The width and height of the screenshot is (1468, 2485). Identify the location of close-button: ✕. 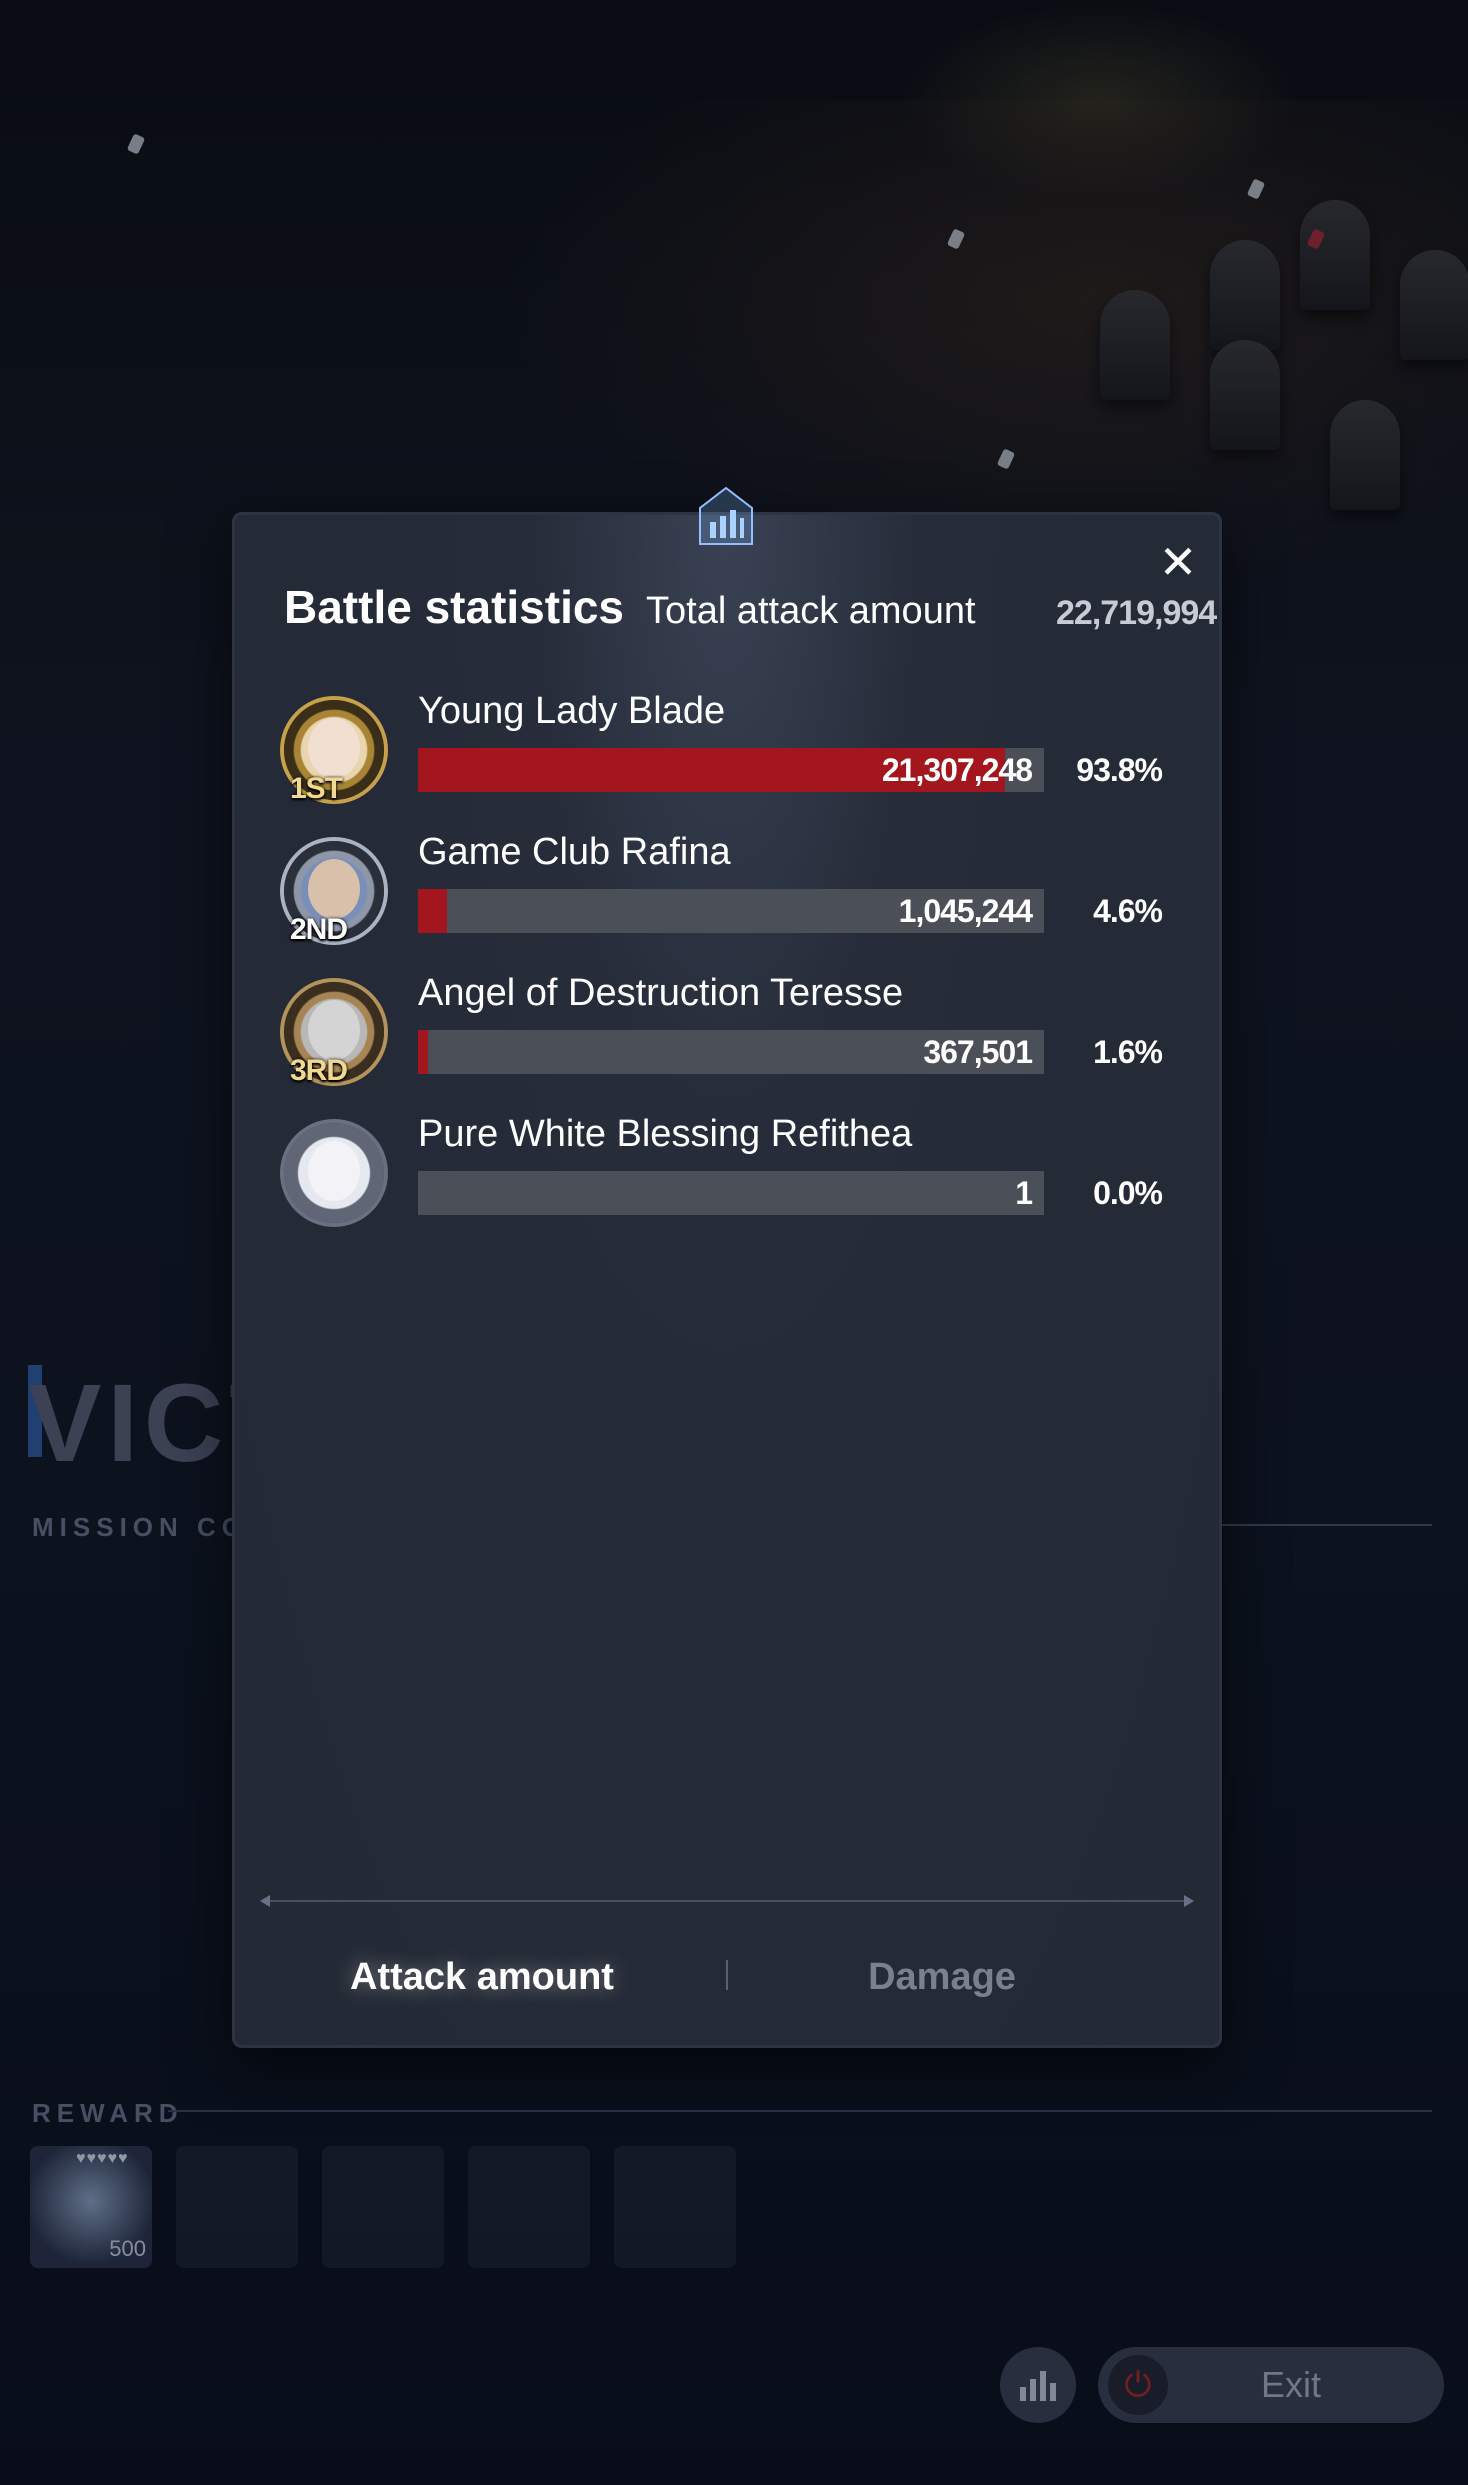
(1178, 562).